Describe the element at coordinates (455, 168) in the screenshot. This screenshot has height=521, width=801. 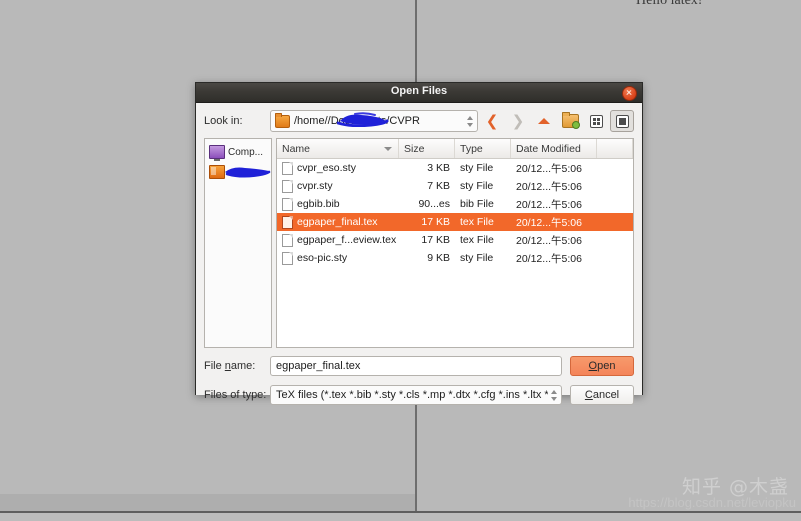
I see `table-row: cvpr_eso.sty 3 KB sty File 20/12...午5:06` at that location.